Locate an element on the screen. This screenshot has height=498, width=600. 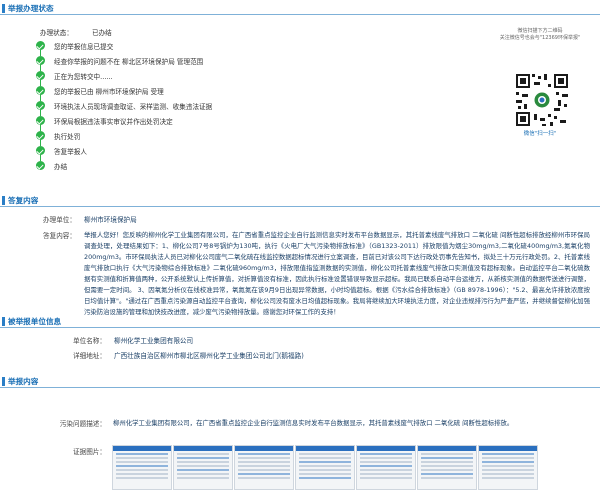
step-text: 答复举报人 is located at coordinates (70, 152).